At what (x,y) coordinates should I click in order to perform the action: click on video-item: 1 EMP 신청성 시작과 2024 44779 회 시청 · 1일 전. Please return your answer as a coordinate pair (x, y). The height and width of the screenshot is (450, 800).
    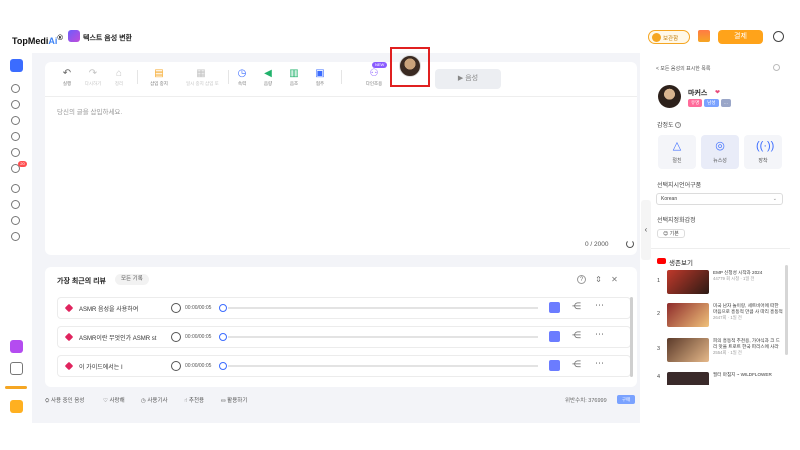
    Looking at the image, I should click on (719, 284).